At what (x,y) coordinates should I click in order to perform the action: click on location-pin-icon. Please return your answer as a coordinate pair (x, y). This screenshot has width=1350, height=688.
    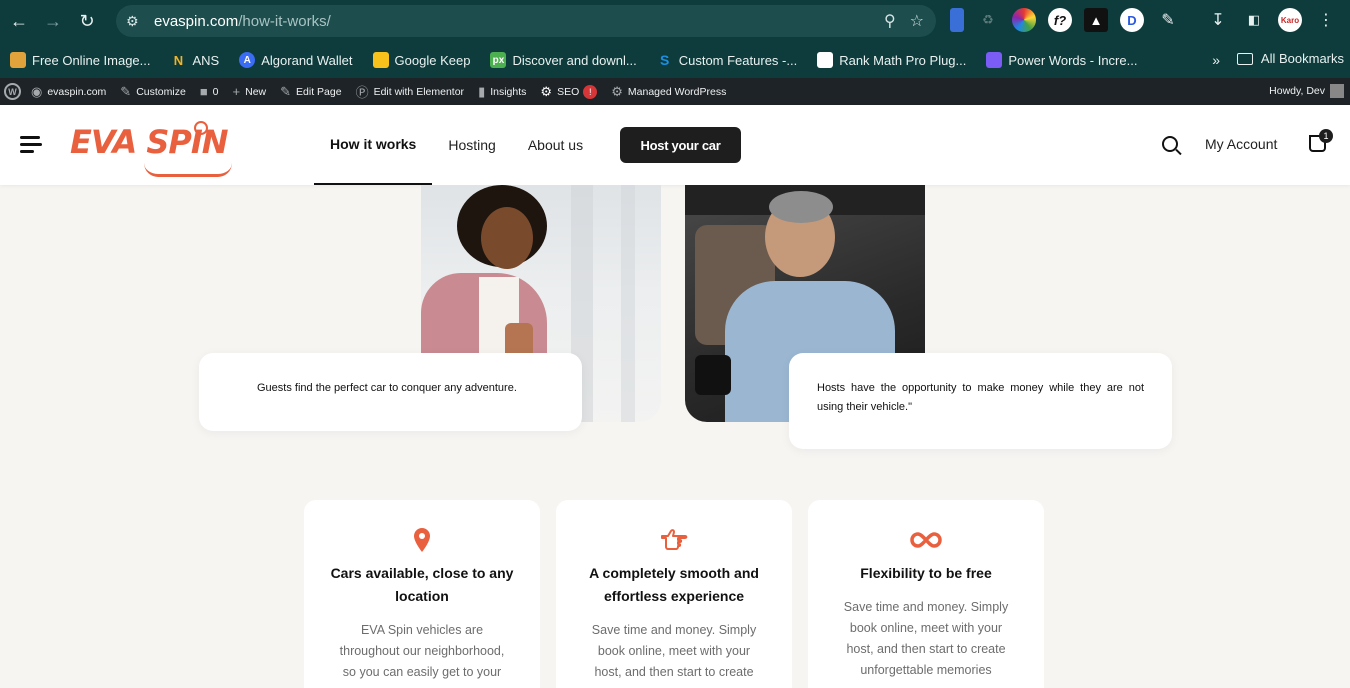
    Looking at the image, I should click on (422, 540).